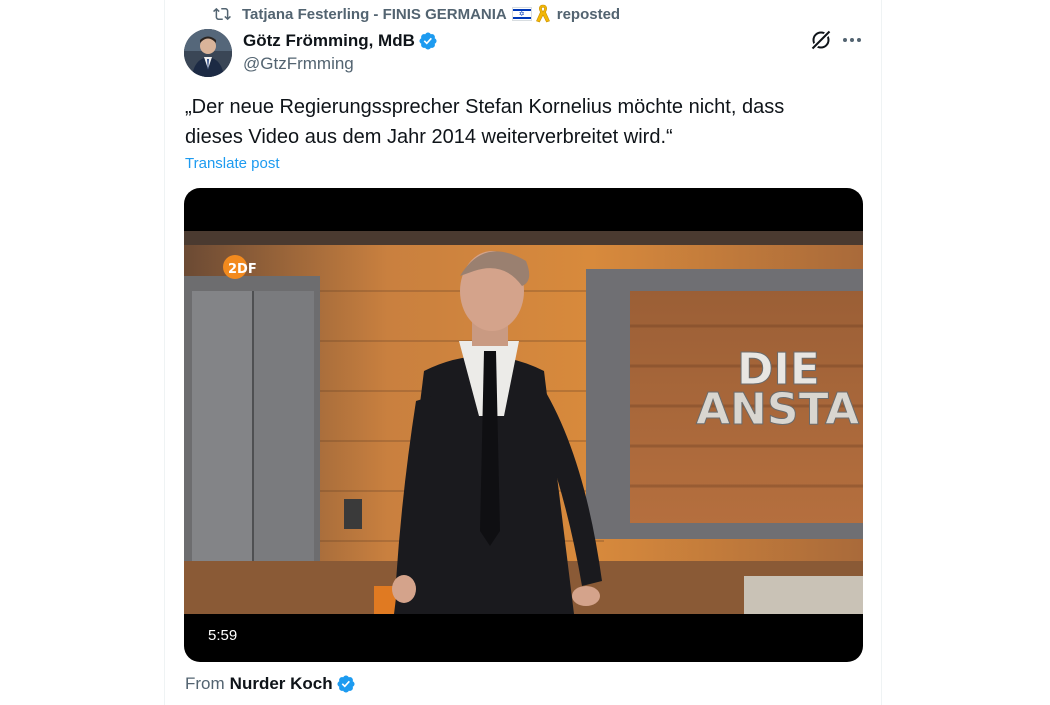 The width and height of the screenshot is (1050, 705). What do you see at coordinates (777, 409) in the screenshot?
I see `set-logo-line2: ANSTA` at bounding box center [777, 409].